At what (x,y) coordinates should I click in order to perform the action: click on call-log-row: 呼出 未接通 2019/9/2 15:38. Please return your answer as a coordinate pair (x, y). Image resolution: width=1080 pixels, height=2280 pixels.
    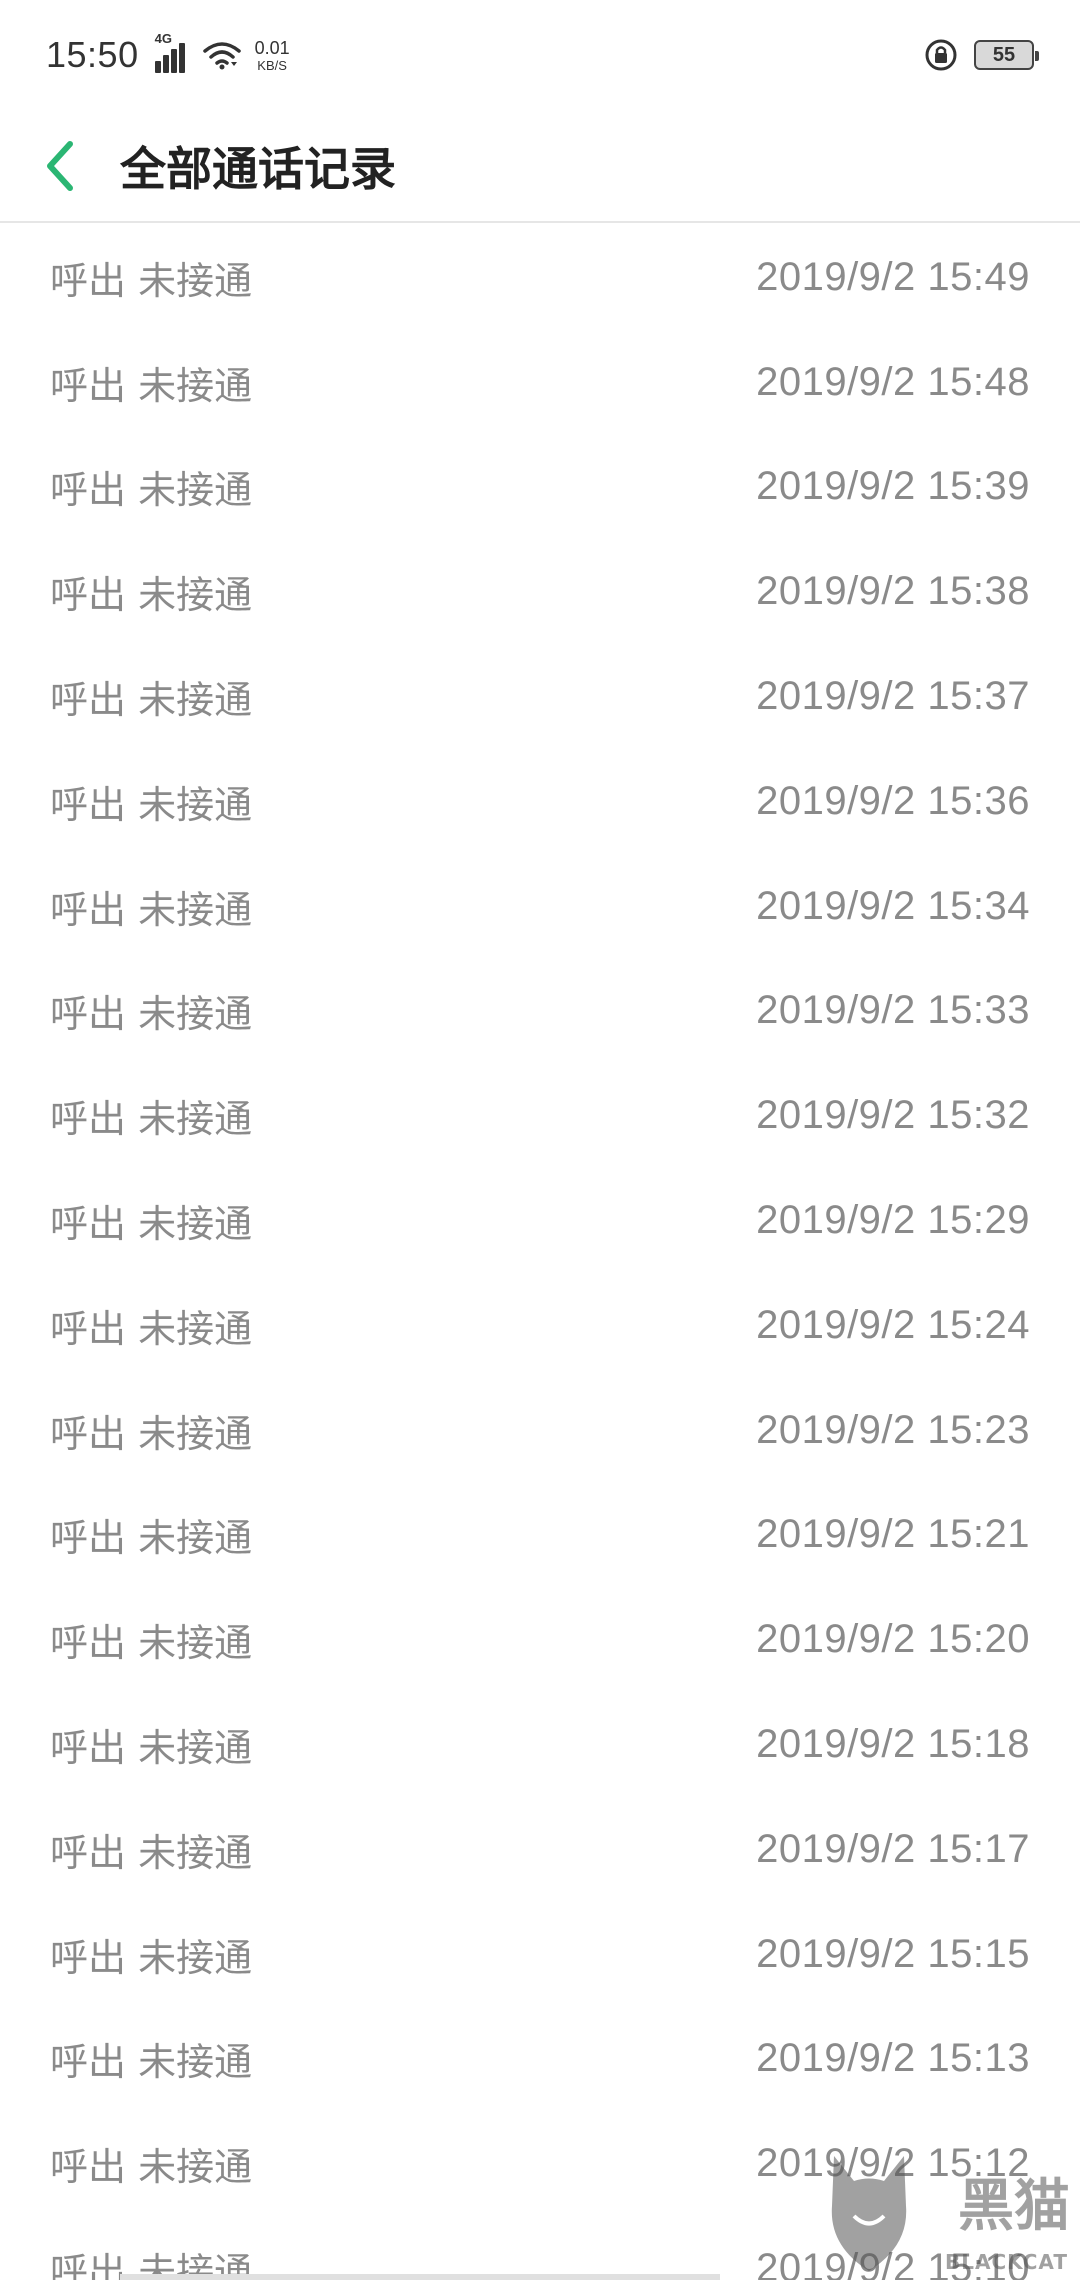
    Looking at the image, I should click on (540, 591).